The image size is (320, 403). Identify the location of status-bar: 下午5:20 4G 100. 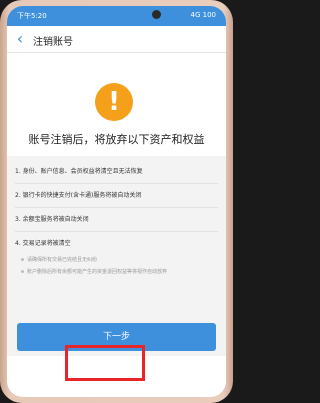
(116, 16).